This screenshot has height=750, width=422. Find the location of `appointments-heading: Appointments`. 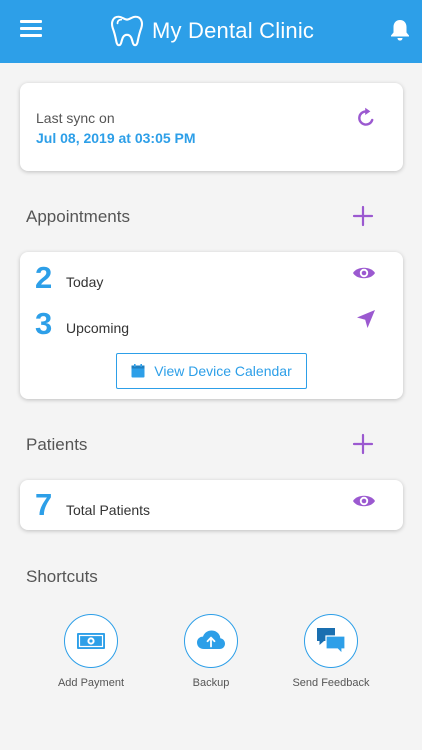

appointments-heading: Appointments is located at coordinates (78, 216).